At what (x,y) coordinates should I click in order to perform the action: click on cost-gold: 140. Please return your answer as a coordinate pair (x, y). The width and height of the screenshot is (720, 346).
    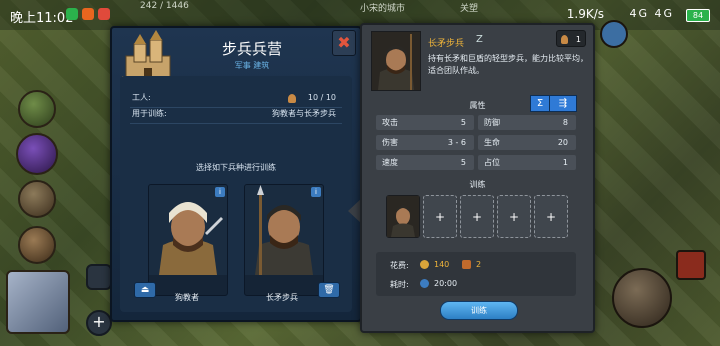
    Looking at the image, I should click on (442, 264).